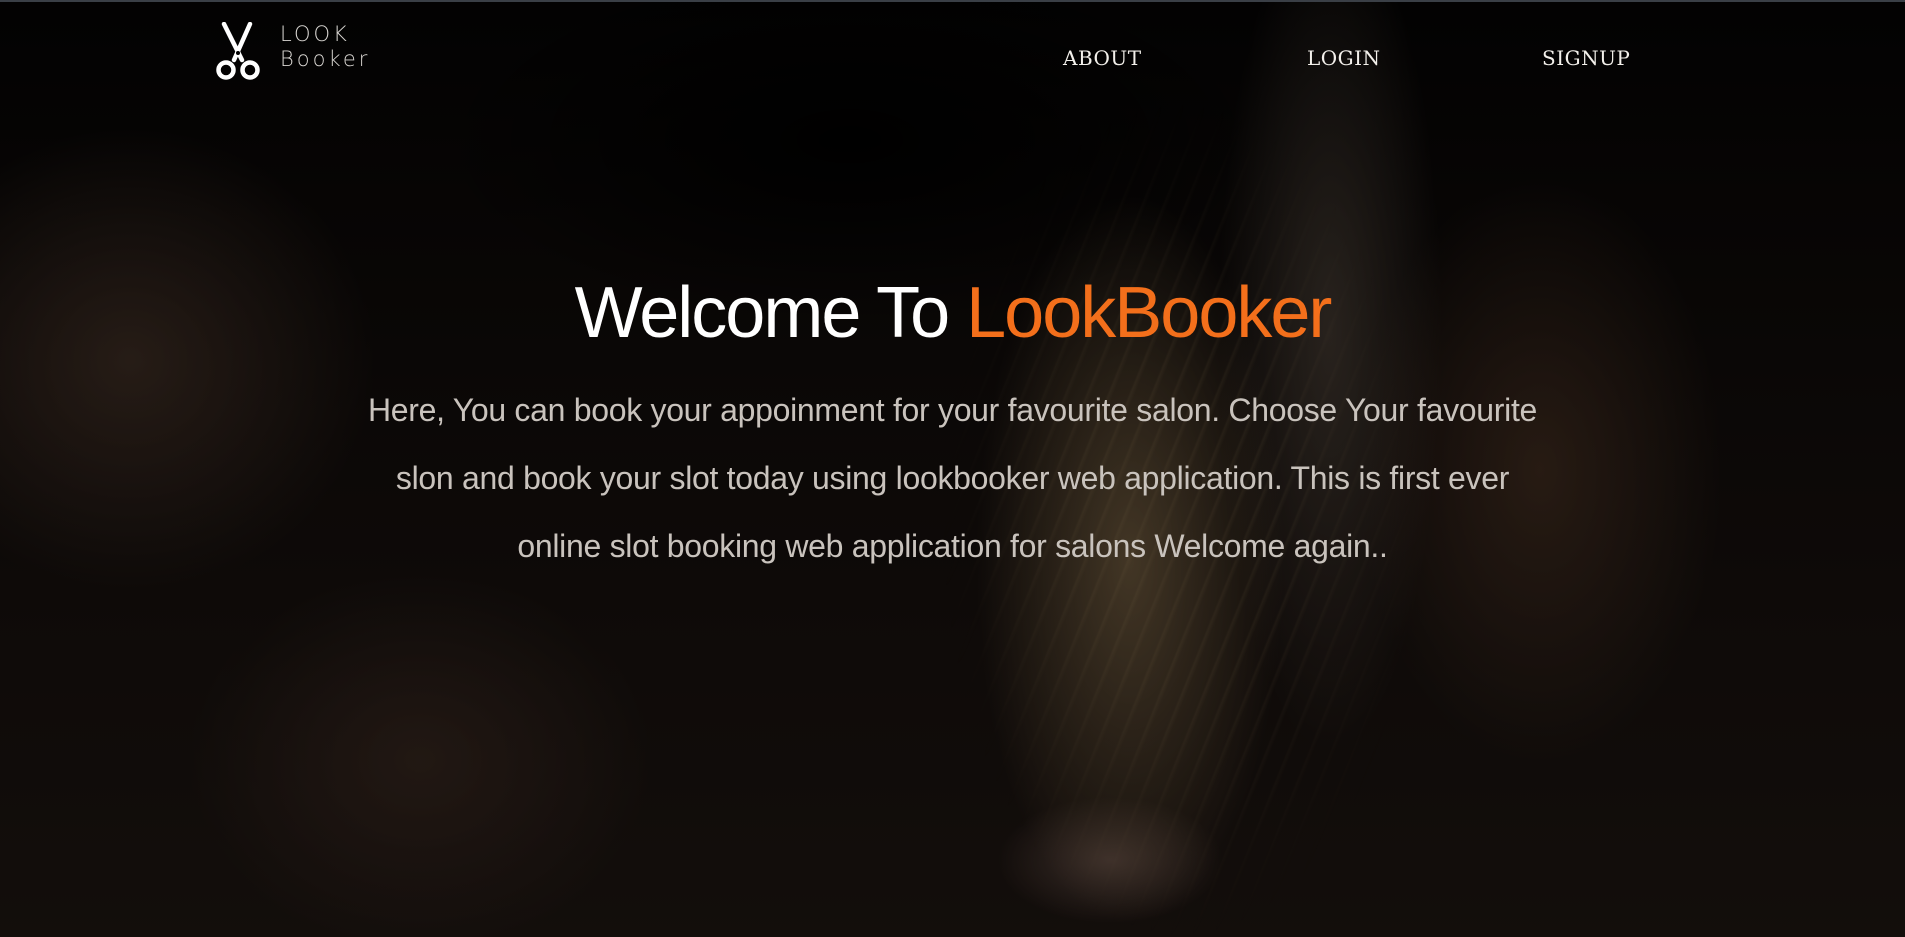 The width and height of the screenshot is (1905, 937). I want to click on hero-title-prefix: Welcome To, so click(770, 313).